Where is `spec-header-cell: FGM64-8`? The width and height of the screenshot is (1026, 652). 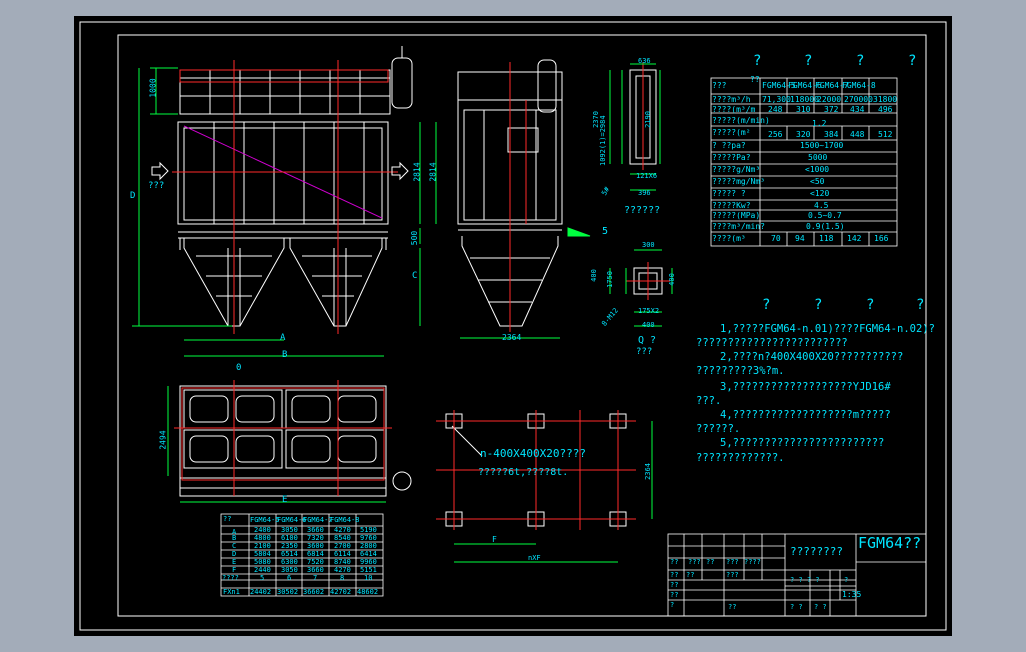 spec-header-cell: FGM64-8 is located at coordinates (859, 85).